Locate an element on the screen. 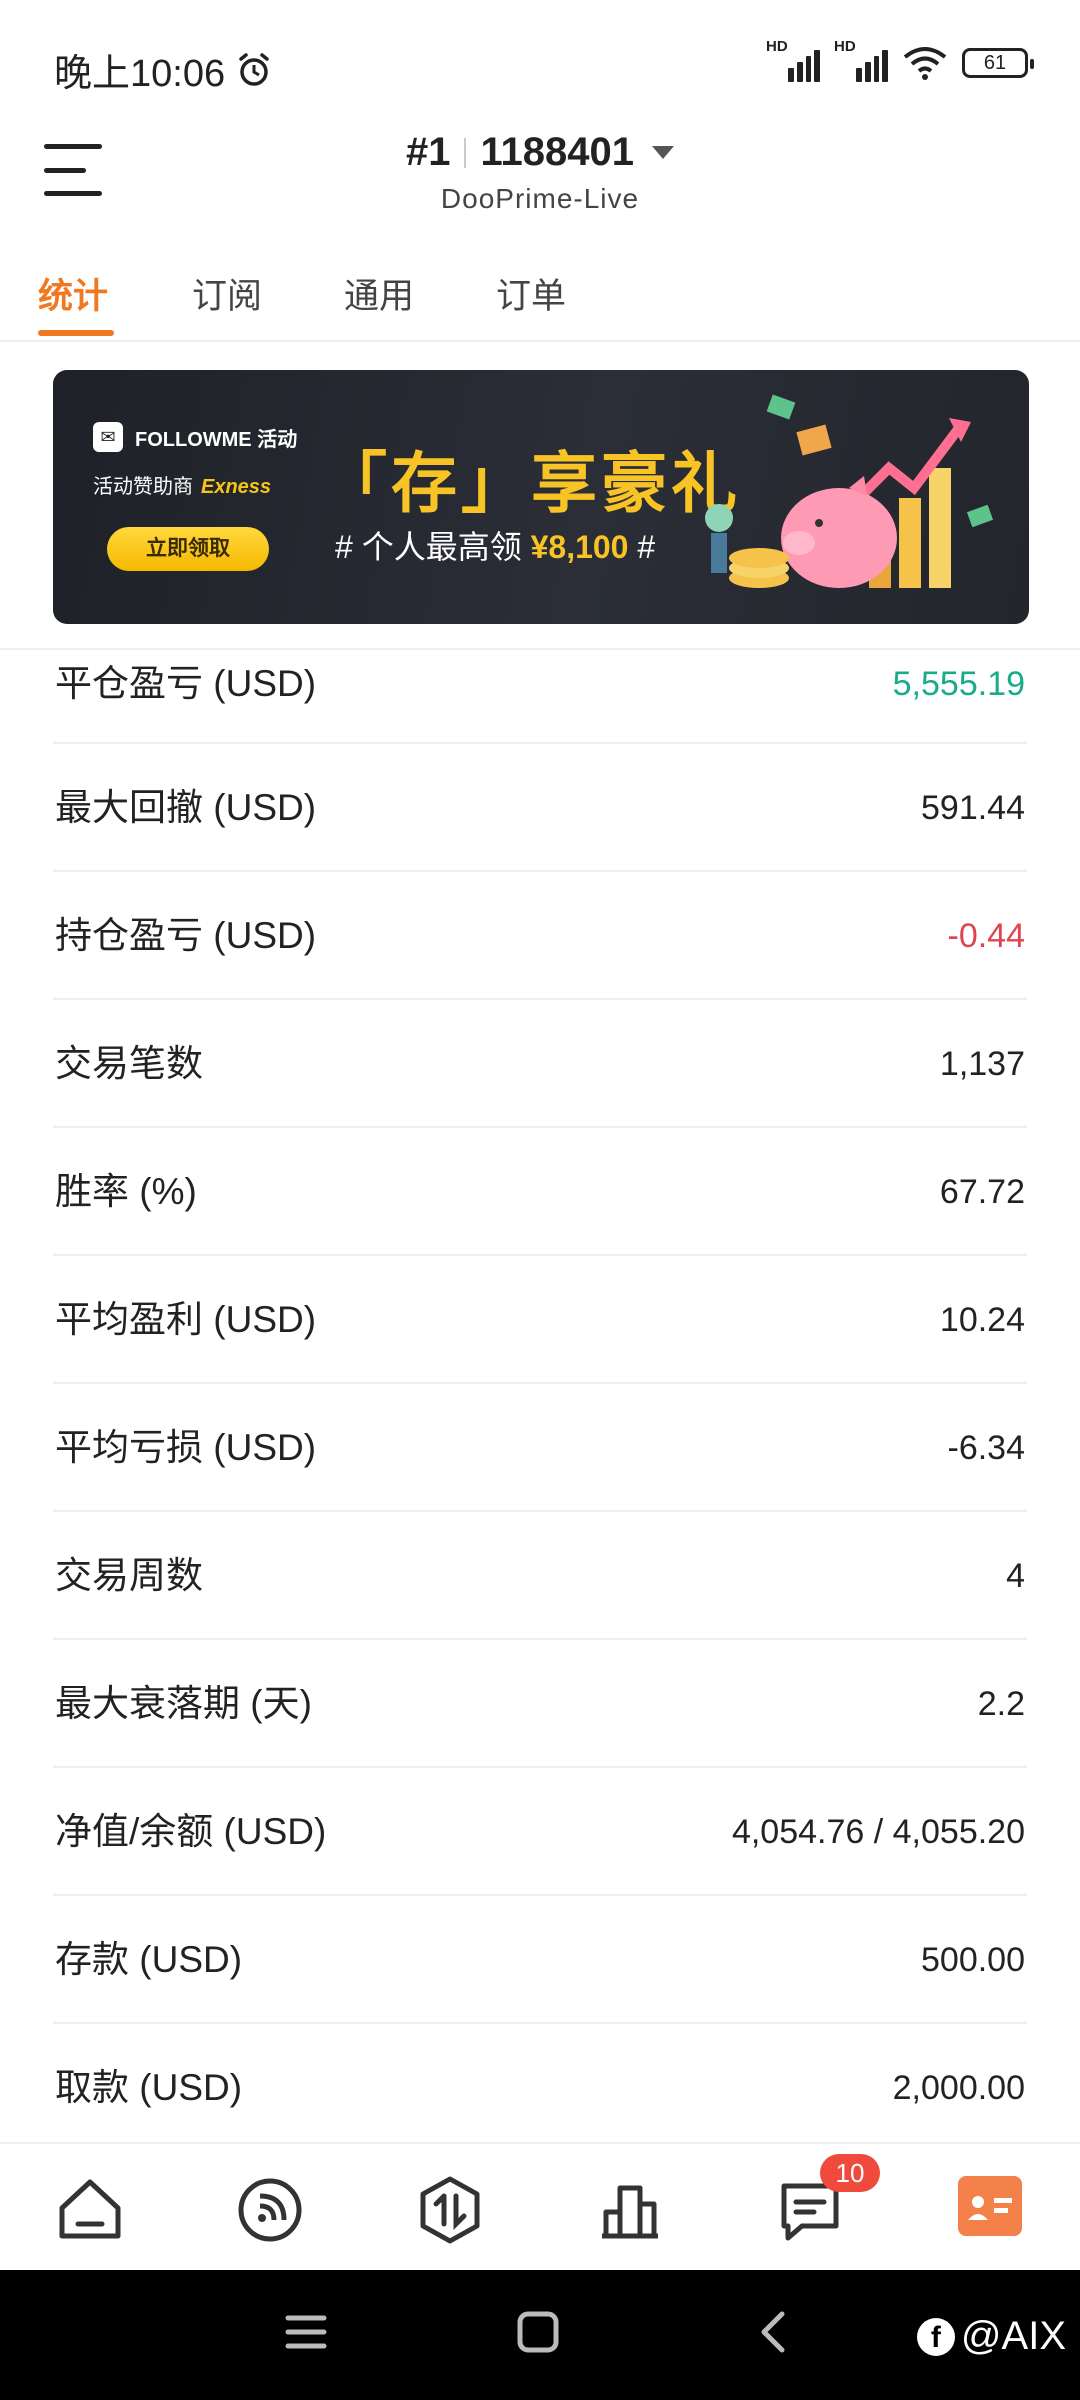 The height and width of the screenshot is (2400, 1080). stat-row-trading-weeks: 交易周数 4 is located at coordinates (540, 1576).